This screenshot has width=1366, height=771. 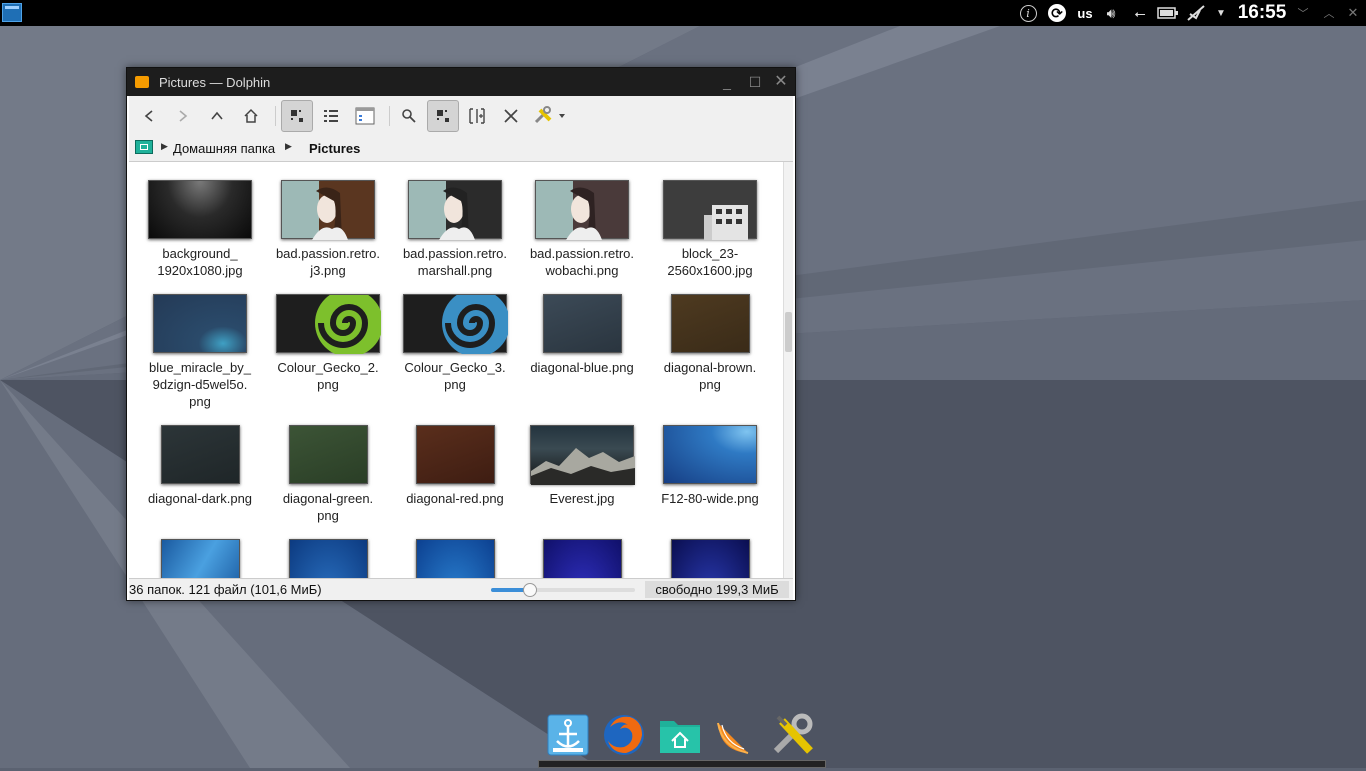 I want to click on home-folder-dock-icon, so click(x=680, y=735).